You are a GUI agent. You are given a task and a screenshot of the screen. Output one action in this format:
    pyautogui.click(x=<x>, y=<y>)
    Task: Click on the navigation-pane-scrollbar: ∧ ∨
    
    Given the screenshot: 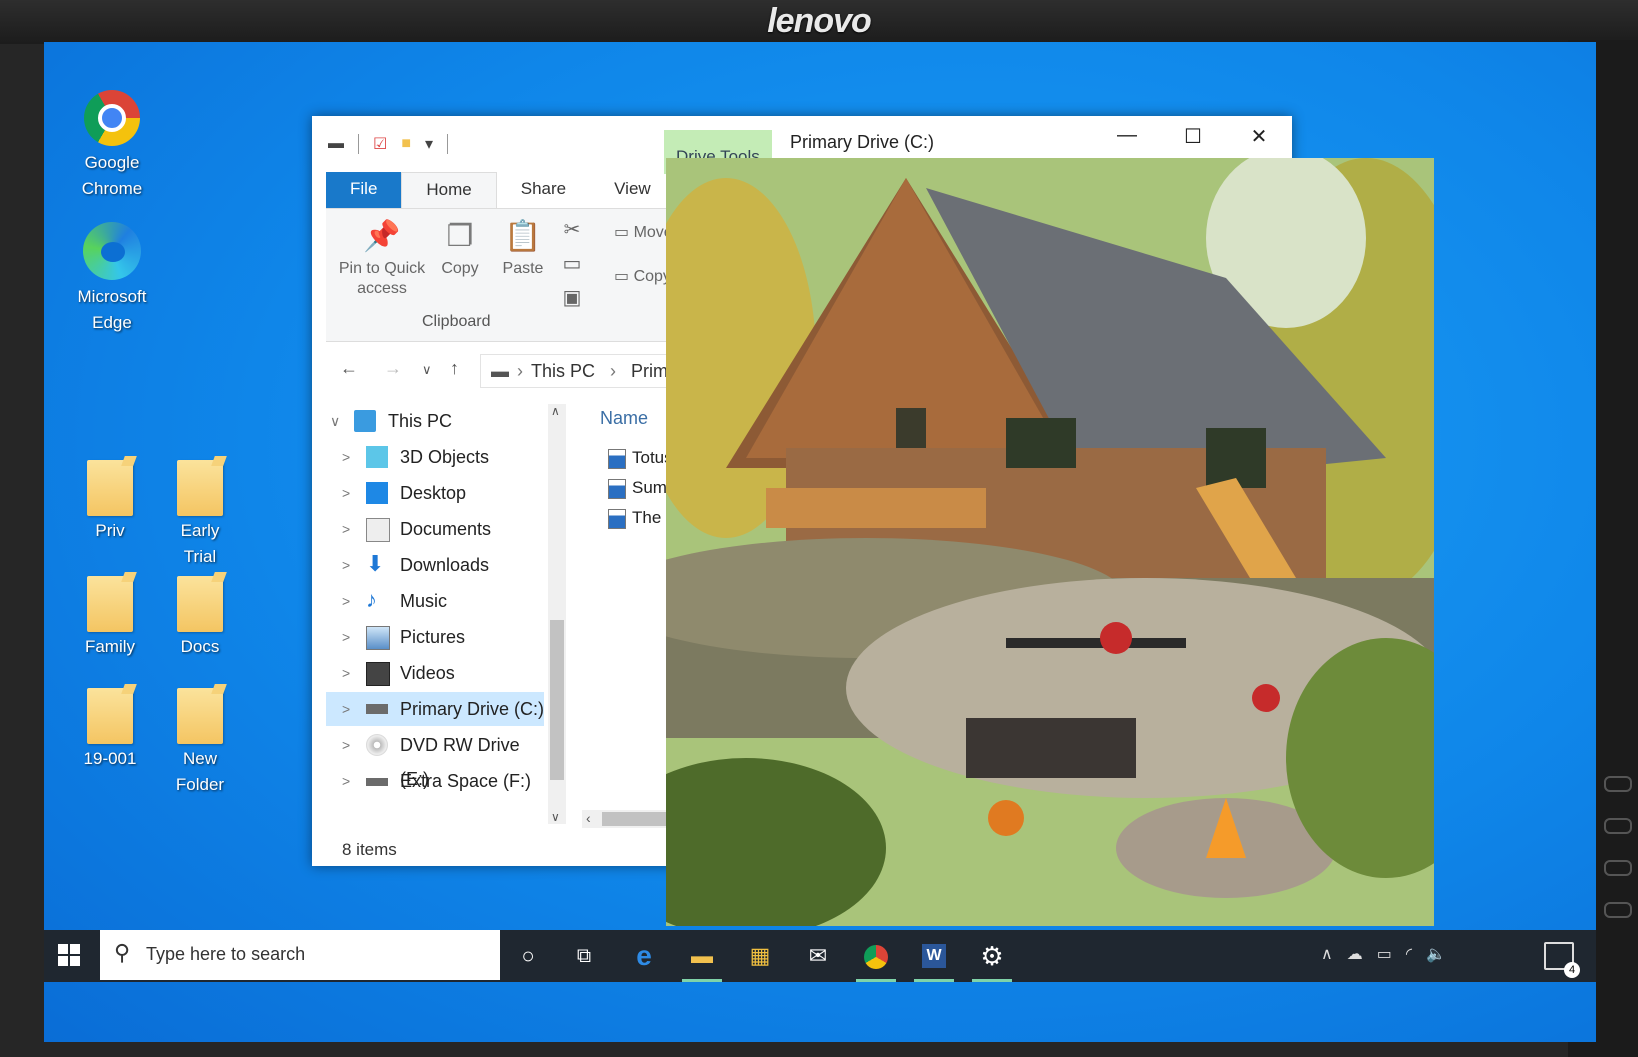 What is the action you would take?
    pyautogui.click(x=557, y=614)
    